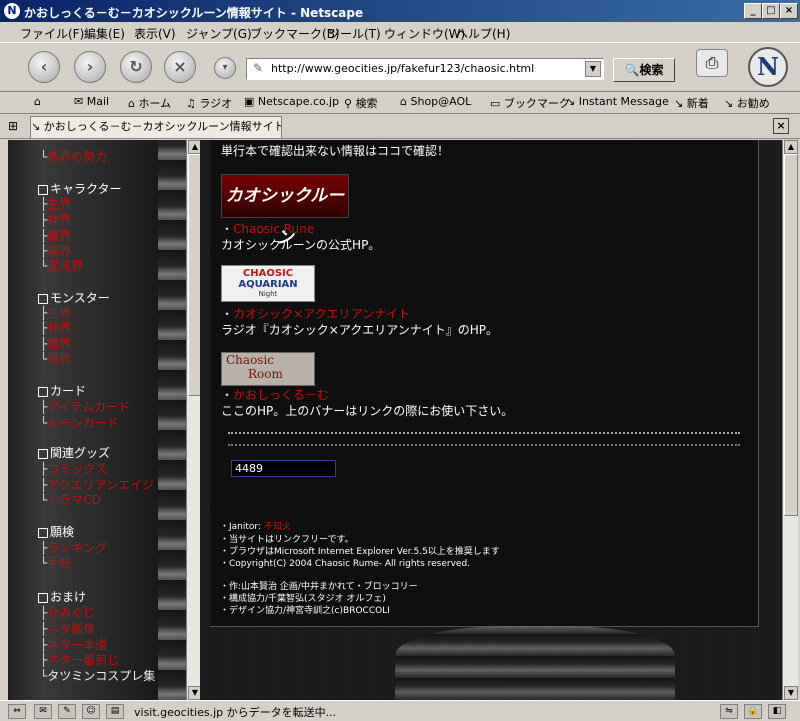 The image size is (800, 721). I want to click on navigation-toolbar: ‹ › ↻ × ▾ ✎ ▼ 🔍検索 ⎙, so click(400, 67).